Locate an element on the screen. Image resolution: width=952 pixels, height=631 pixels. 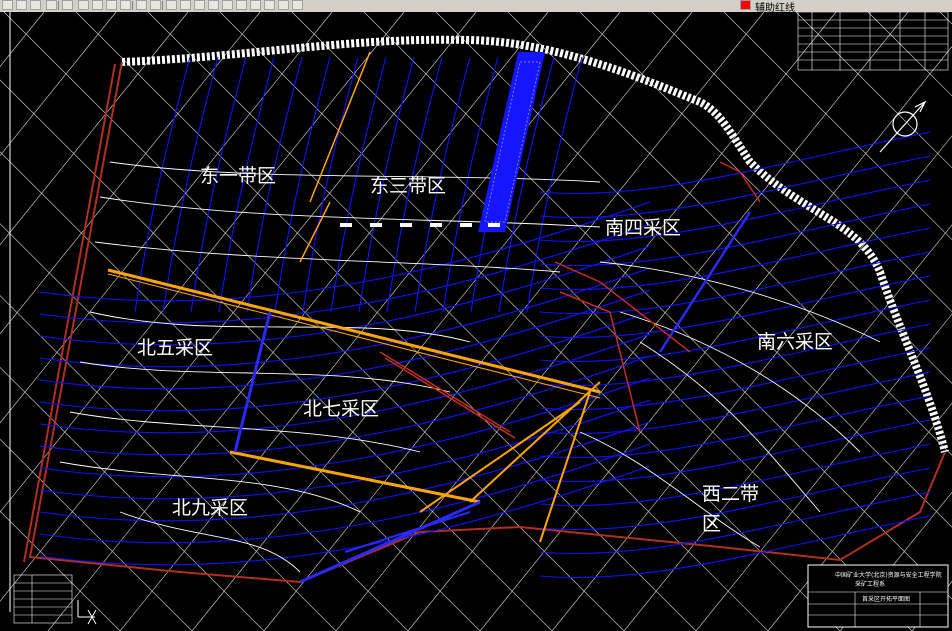
zone-nan-liu: 南六采区 is located at coordinates (795, 342).